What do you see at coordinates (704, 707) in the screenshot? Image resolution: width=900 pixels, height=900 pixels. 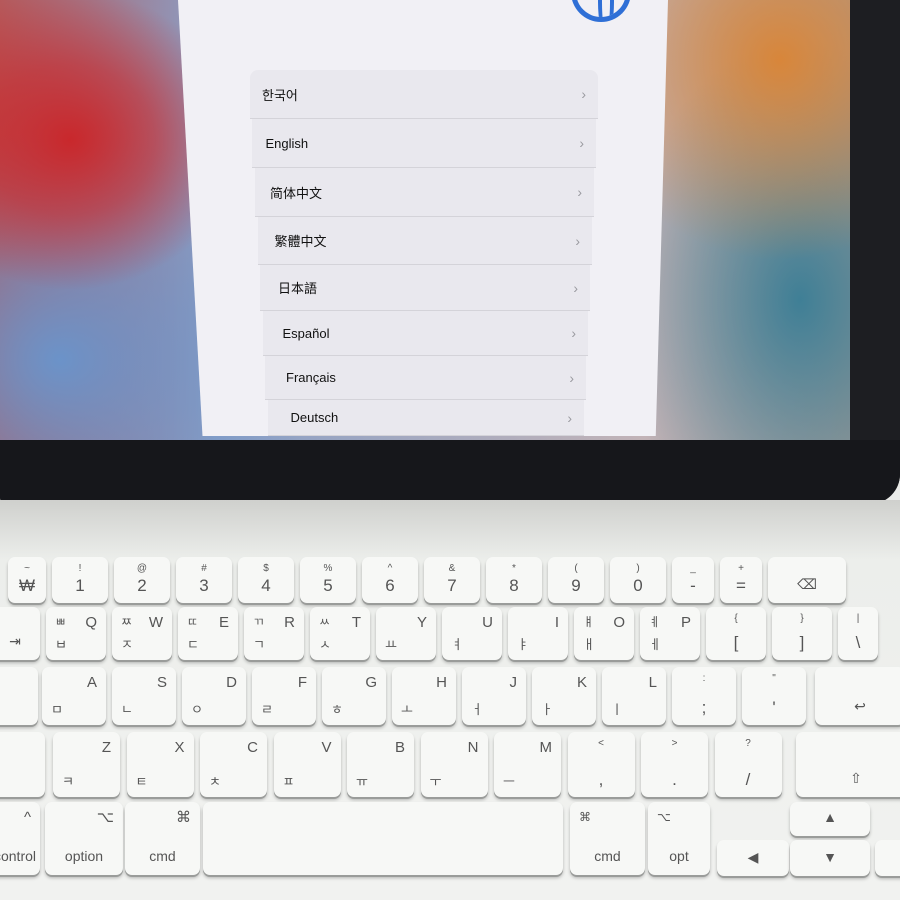 I see `key-legend: ;` at bounding box center [704, 707].